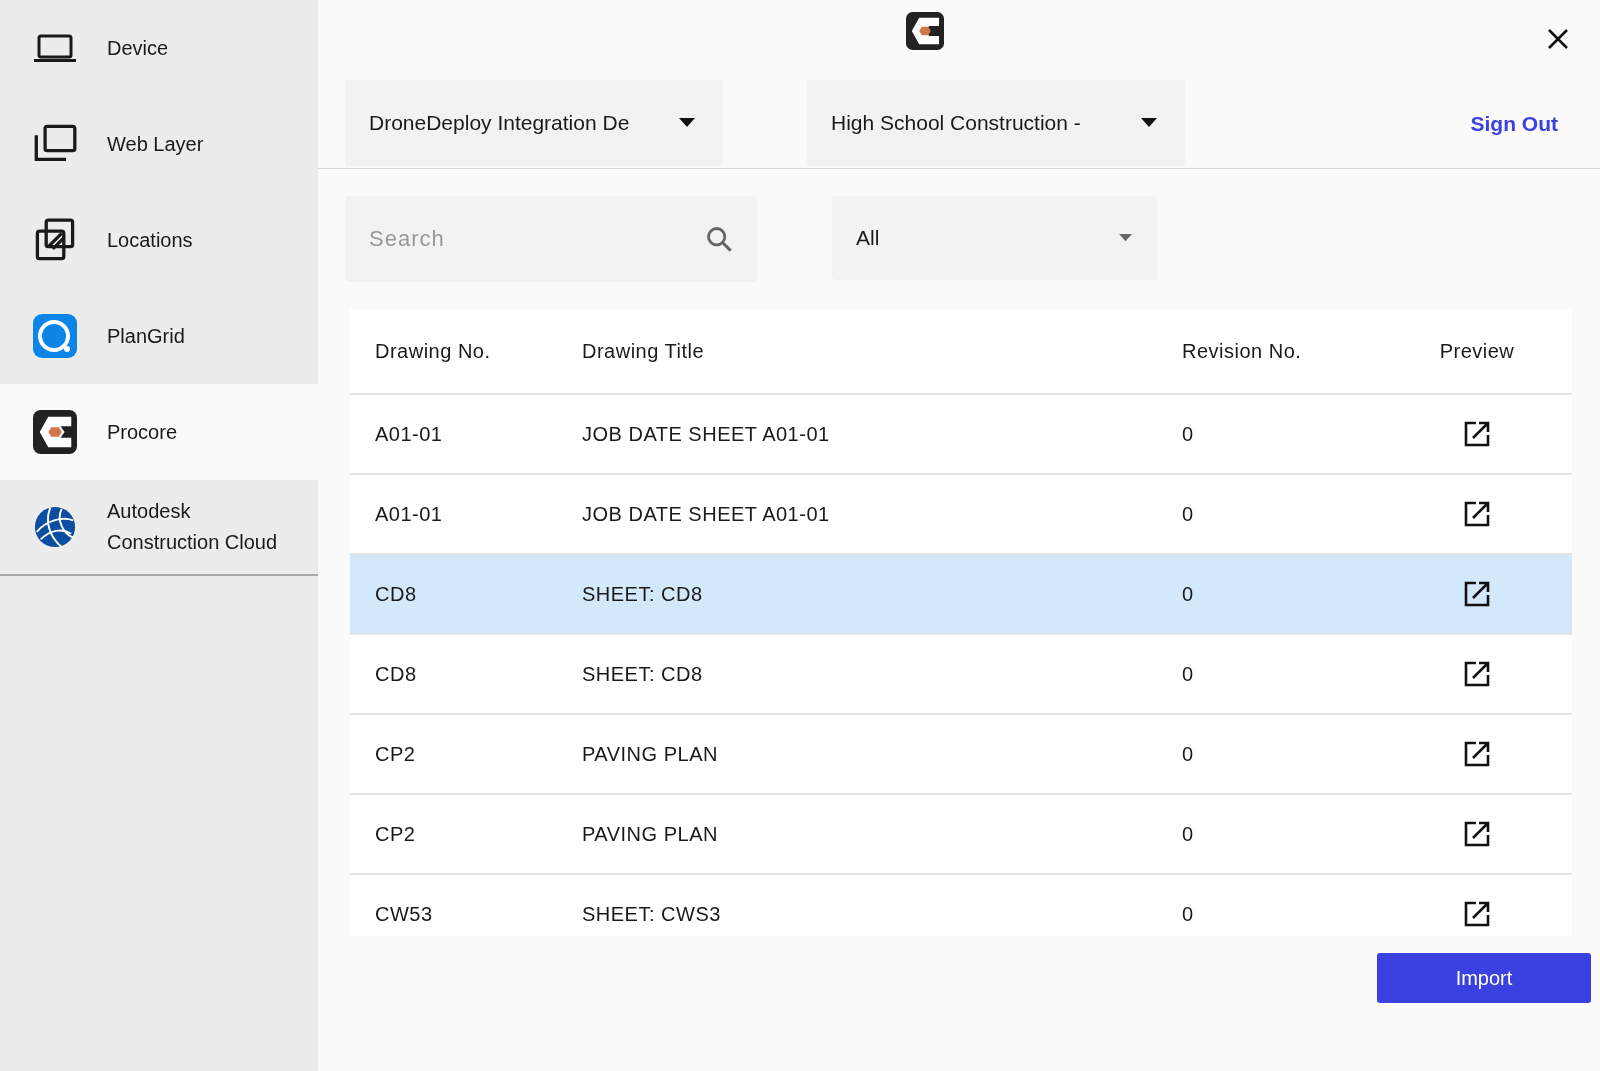 This screenshot has height=1071, width=1600. I want to click on sidebar-item: Autodesk Construction Cloud, so click(159, 528).